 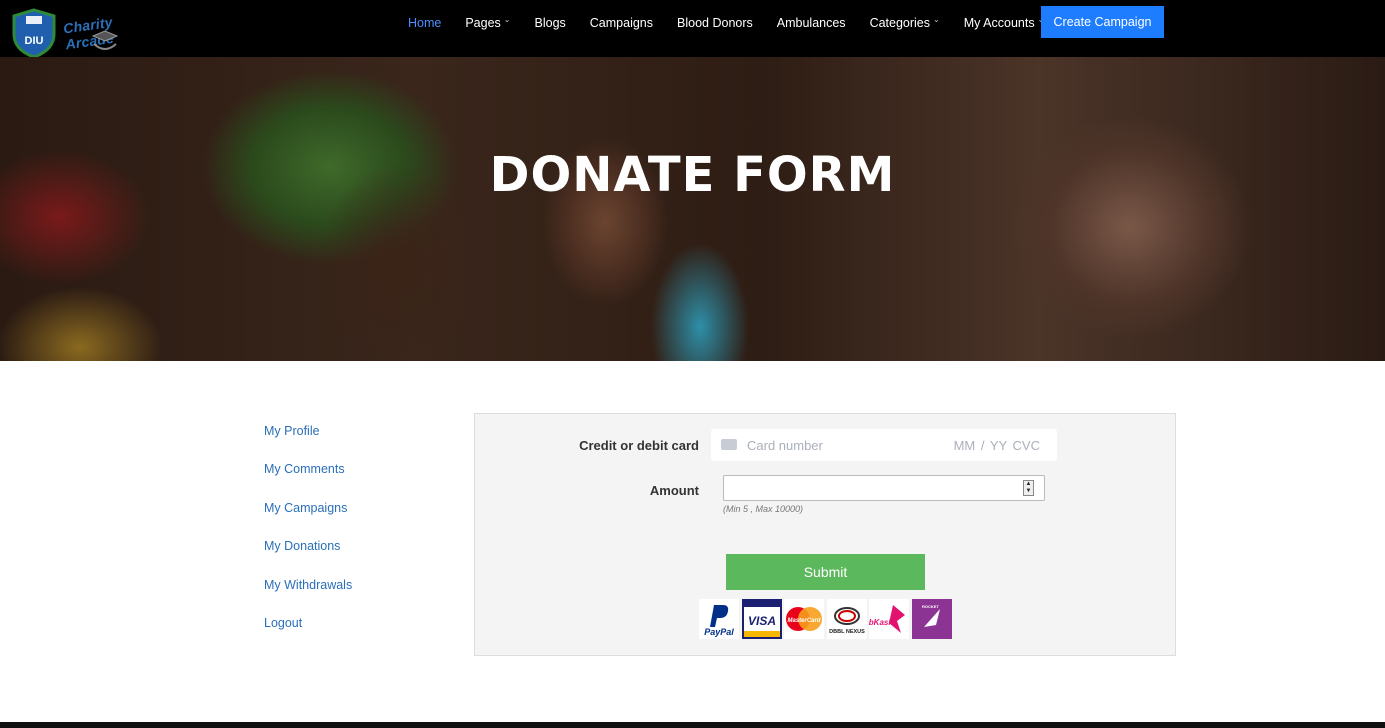 What do you see at coordinates (308, 520) in the screenshot?
I see `sidebar-item-my-campaigns: My Campaigns` at bounding box center [308, 520].